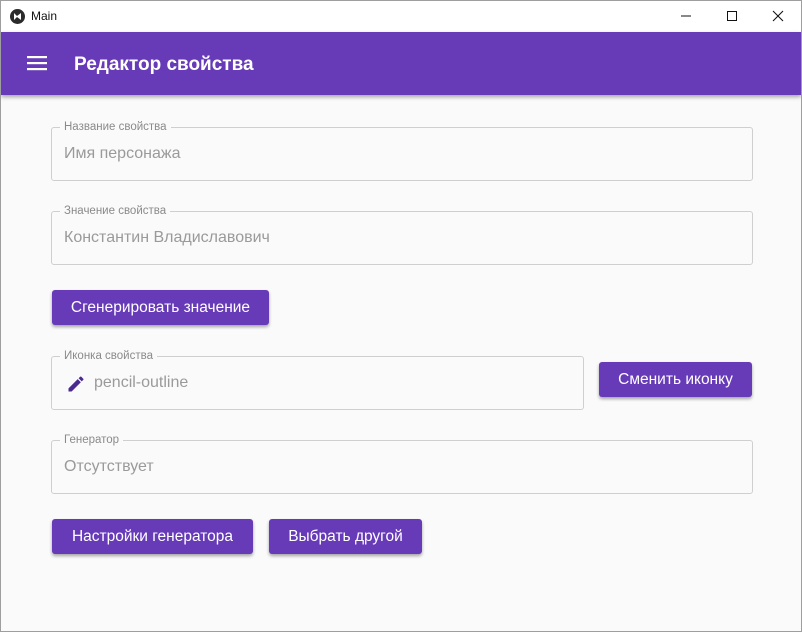 This screenshot has height=632, width=802. Describe the element at coordinates (76, 384) in the screenshot. I see `pencil-icon` at that location.